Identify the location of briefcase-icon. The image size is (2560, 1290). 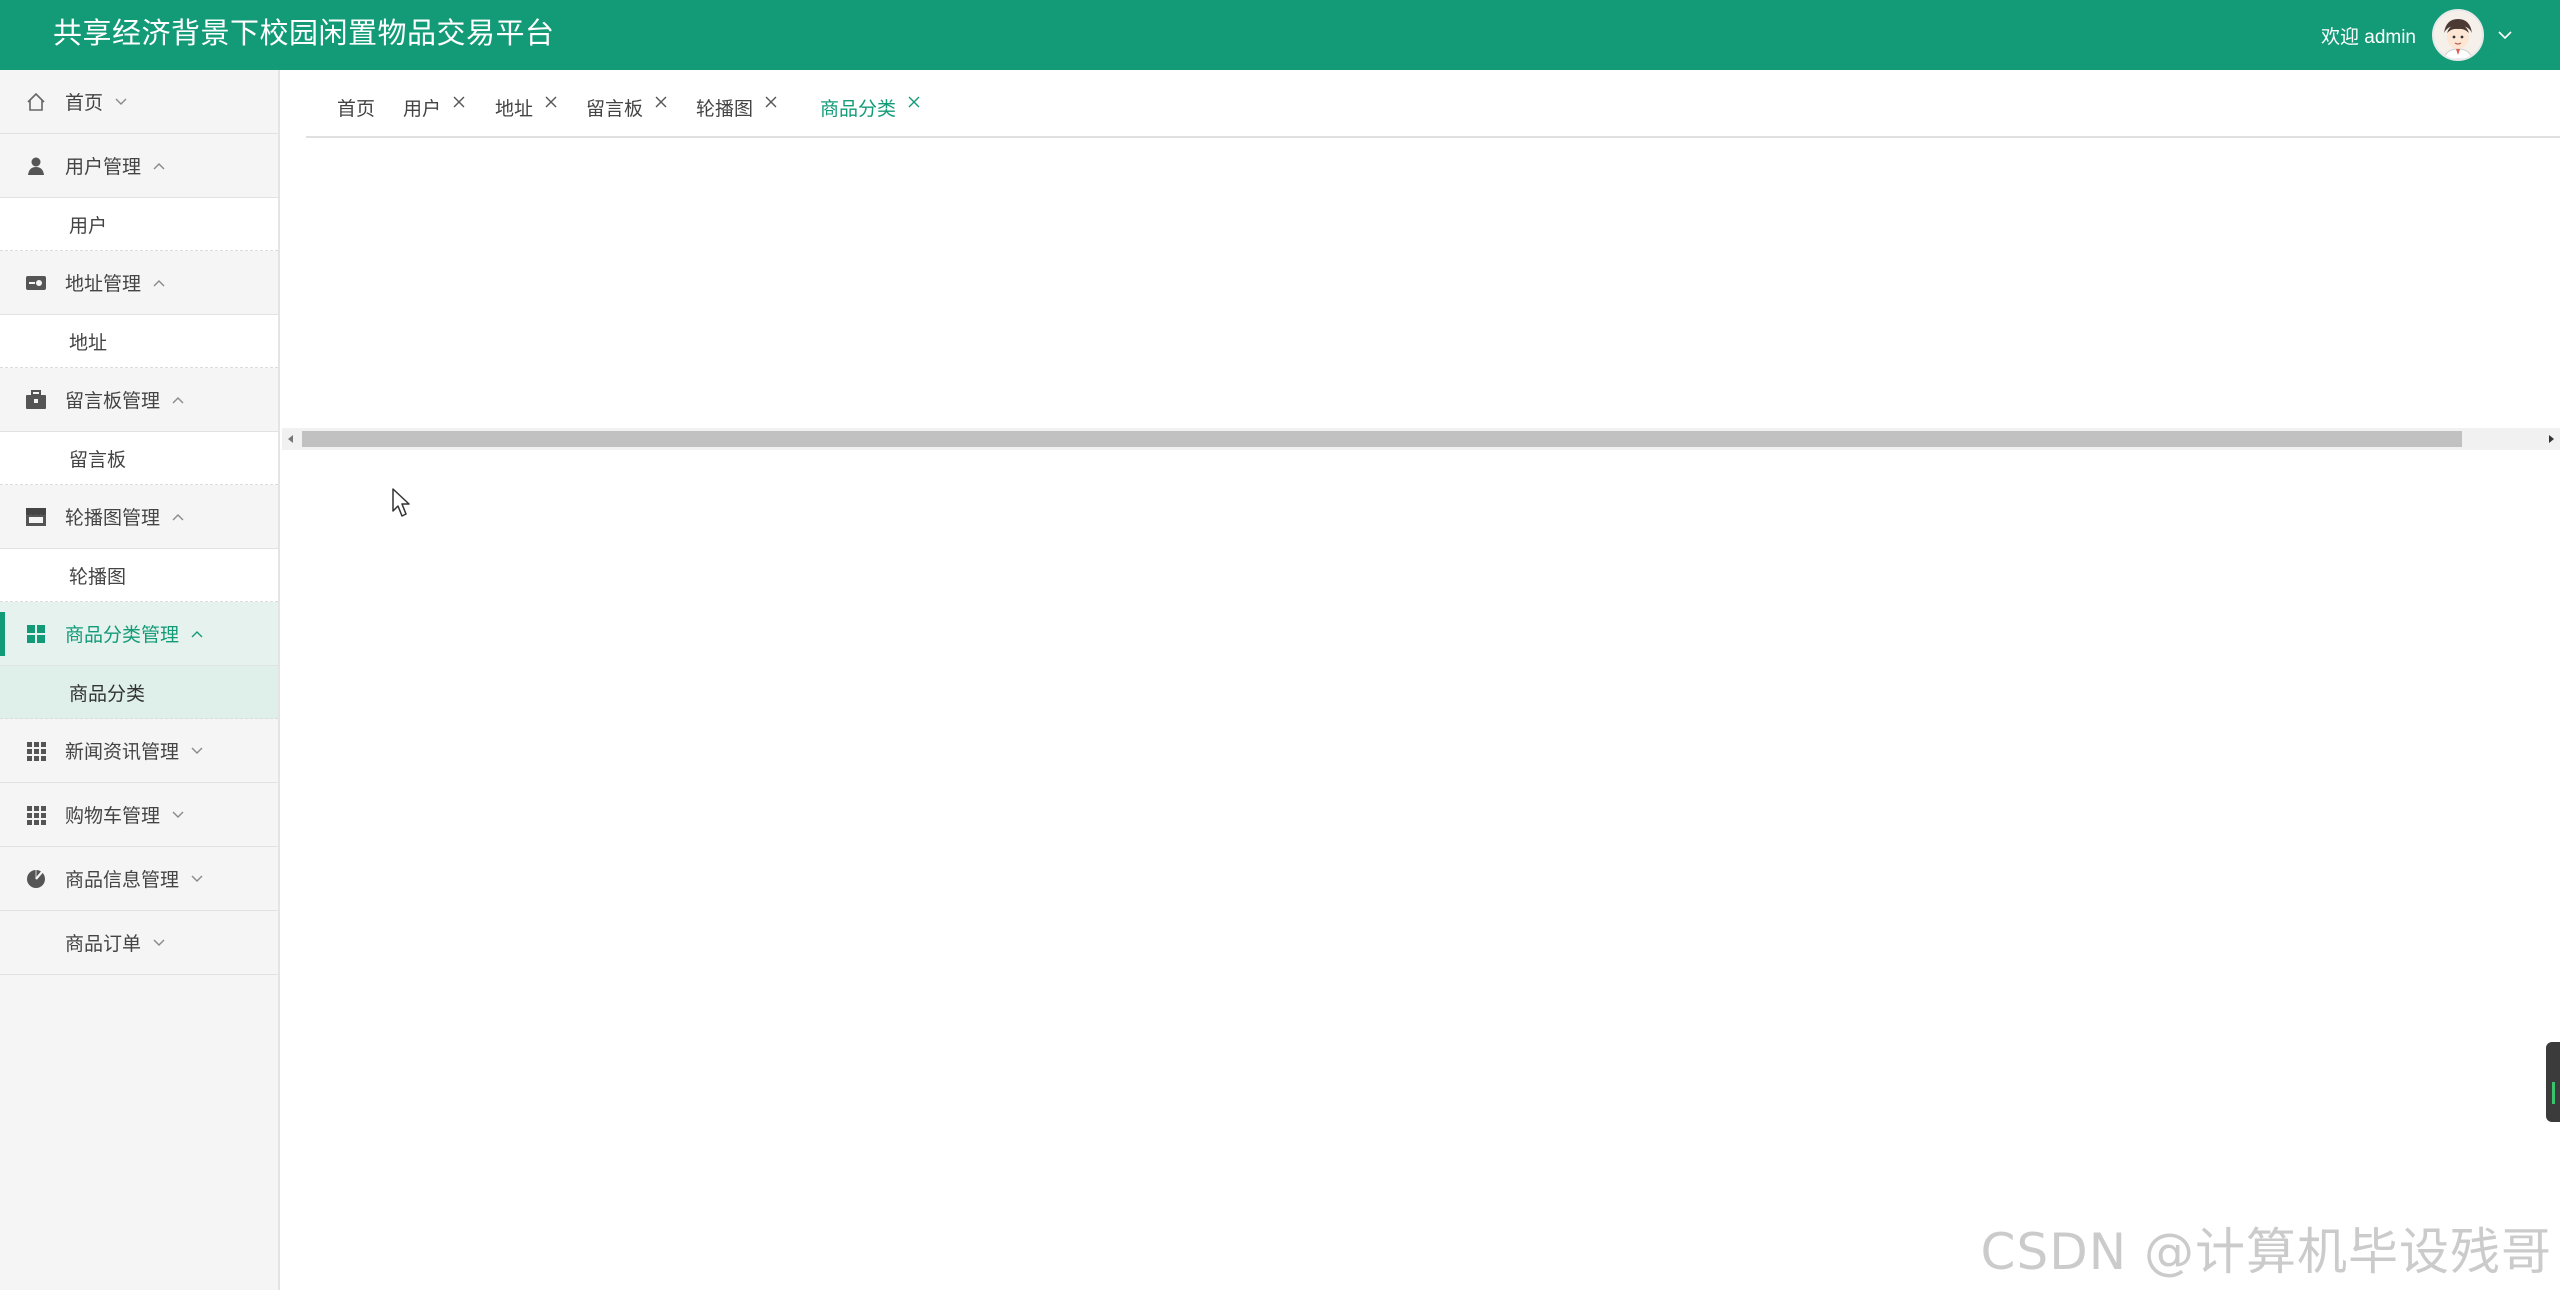
(36, 400).